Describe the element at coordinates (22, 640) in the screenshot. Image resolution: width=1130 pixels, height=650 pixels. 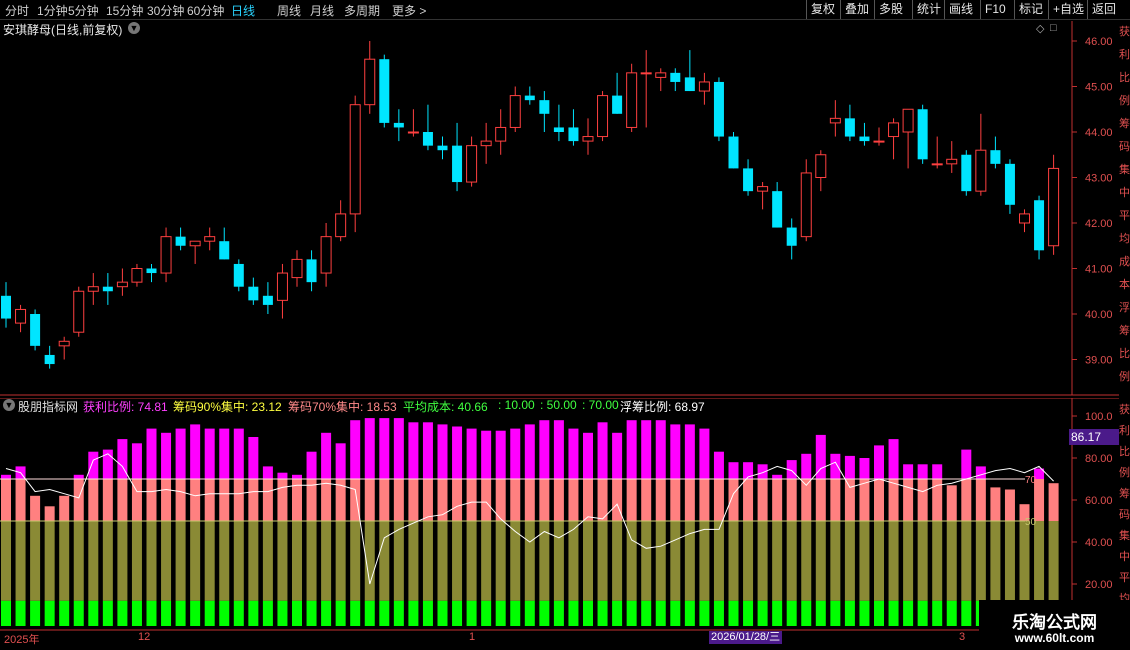
I see `x-axis-label: 2025年` at that location.